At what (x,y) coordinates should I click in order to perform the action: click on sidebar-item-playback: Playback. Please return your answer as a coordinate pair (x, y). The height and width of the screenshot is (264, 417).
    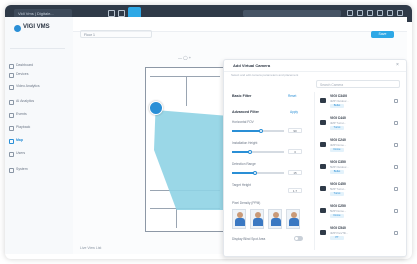
    Looking at the image, I should click on (19, 127).